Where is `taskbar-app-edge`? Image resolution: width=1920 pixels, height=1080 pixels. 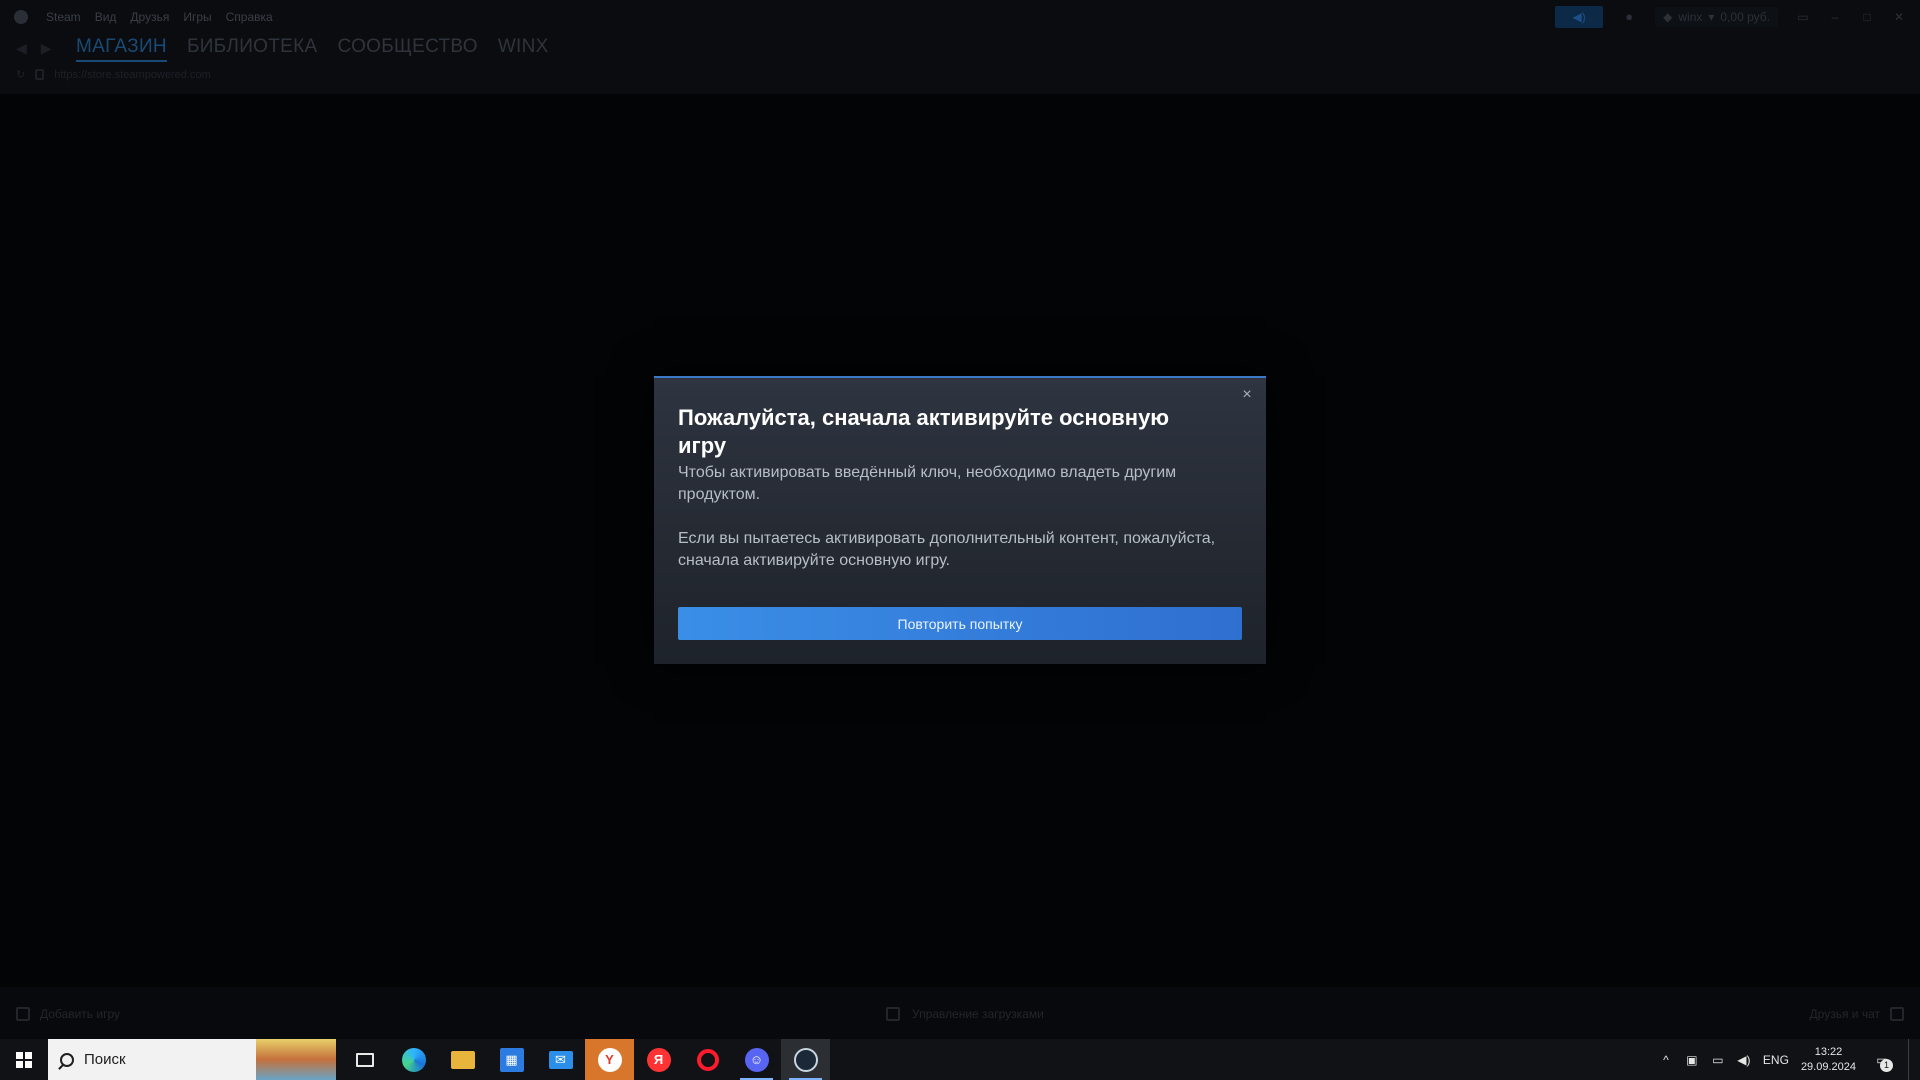
taskbar-app-edge is located at coordinates (413, 1059).